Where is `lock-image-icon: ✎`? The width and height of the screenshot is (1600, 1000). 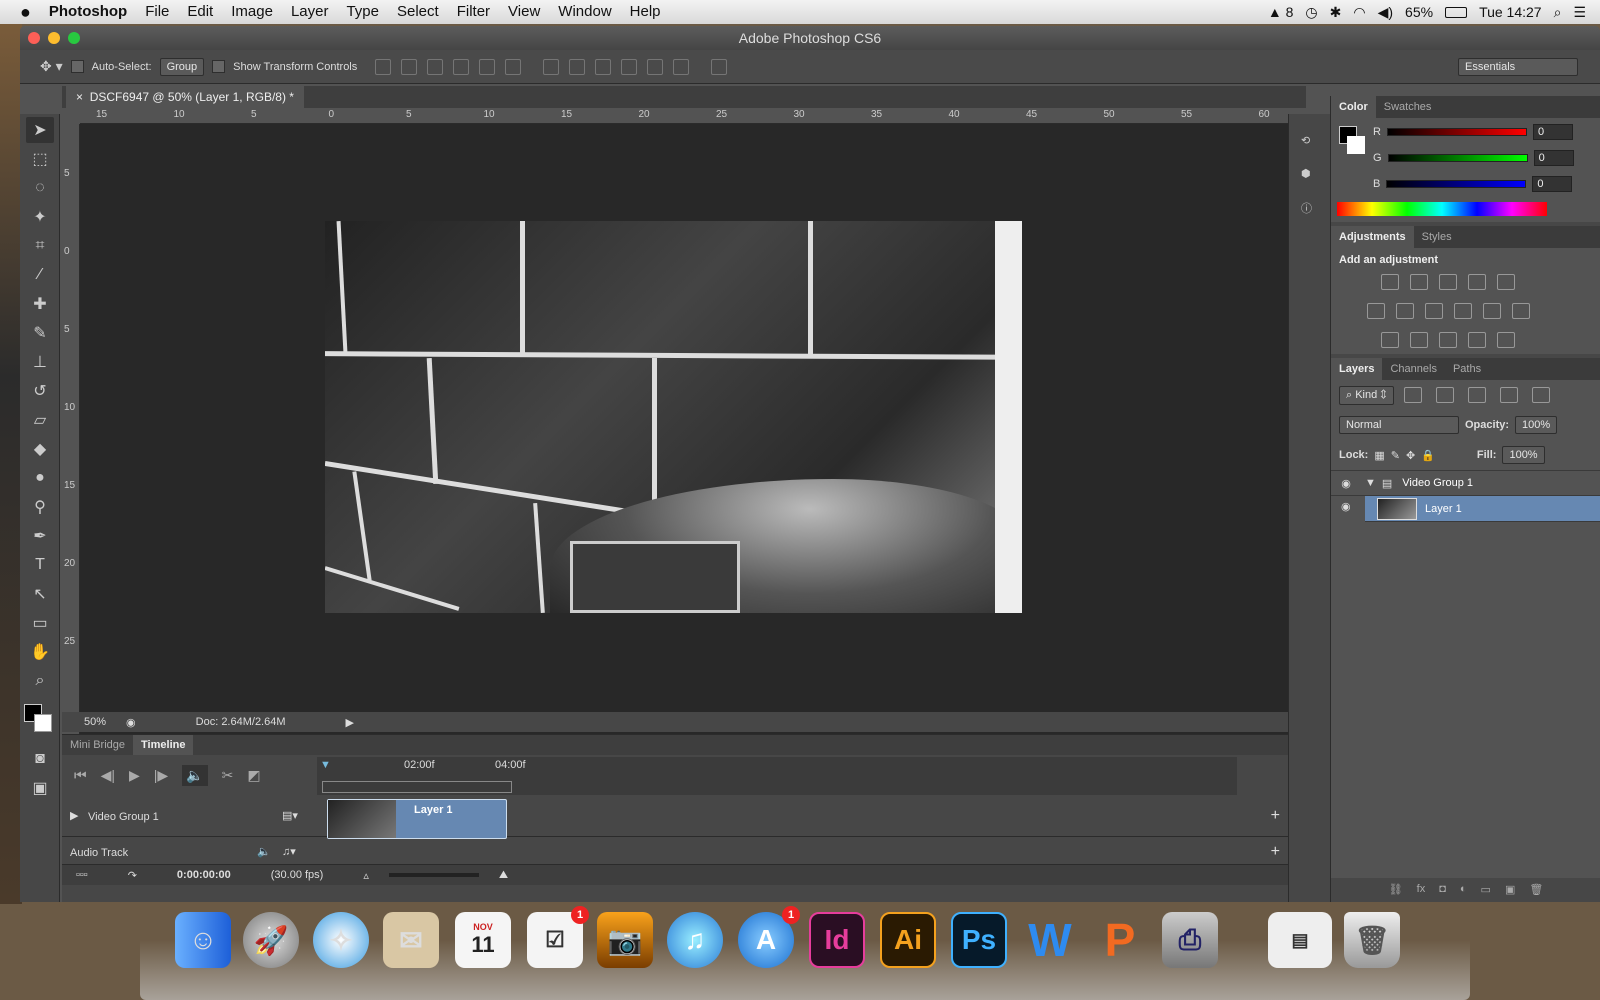
lock-image-icon: ✎ is located at coordinates (1395, 455).